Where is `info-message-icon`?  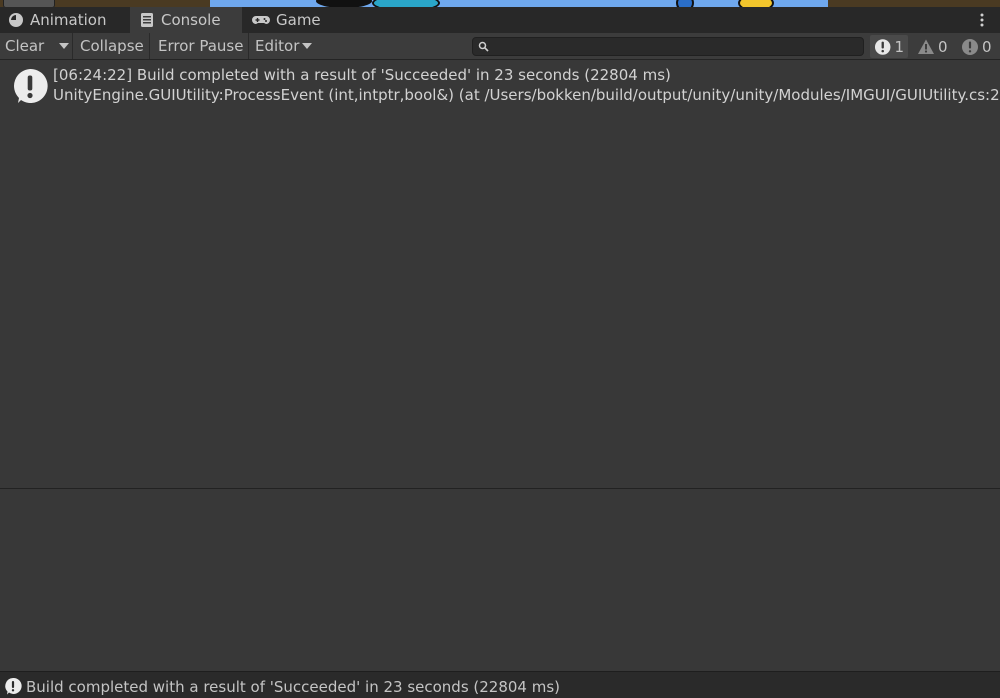 info-message-icon is located at coordinates (31, 85).